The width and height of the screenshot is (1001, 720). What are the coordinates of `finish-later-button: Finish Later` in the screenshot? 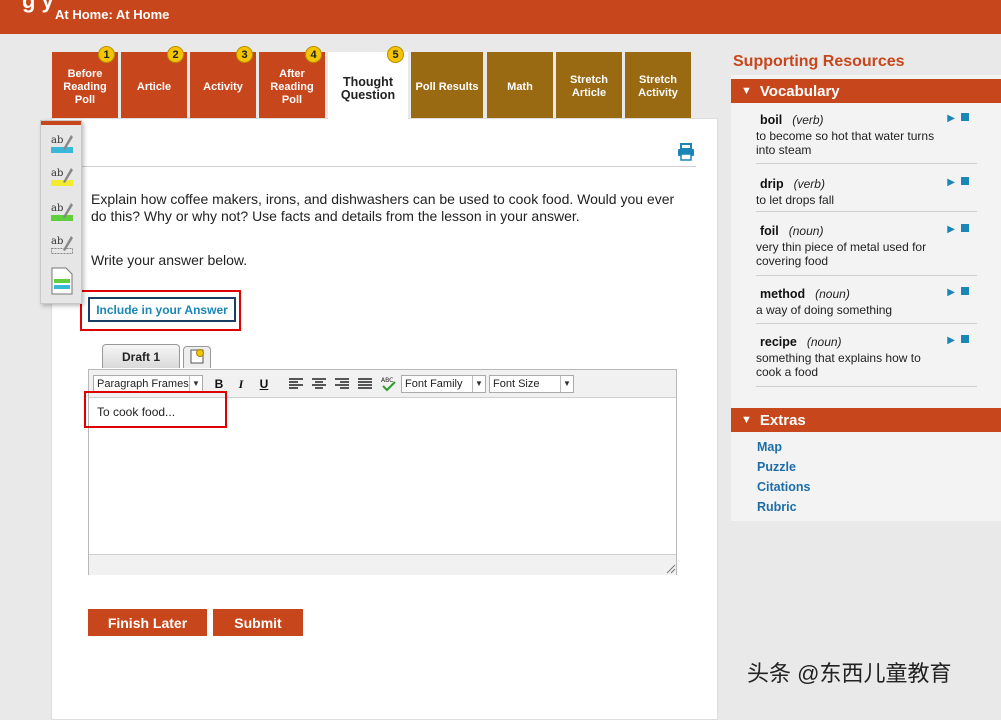 It's located at (147, 622).